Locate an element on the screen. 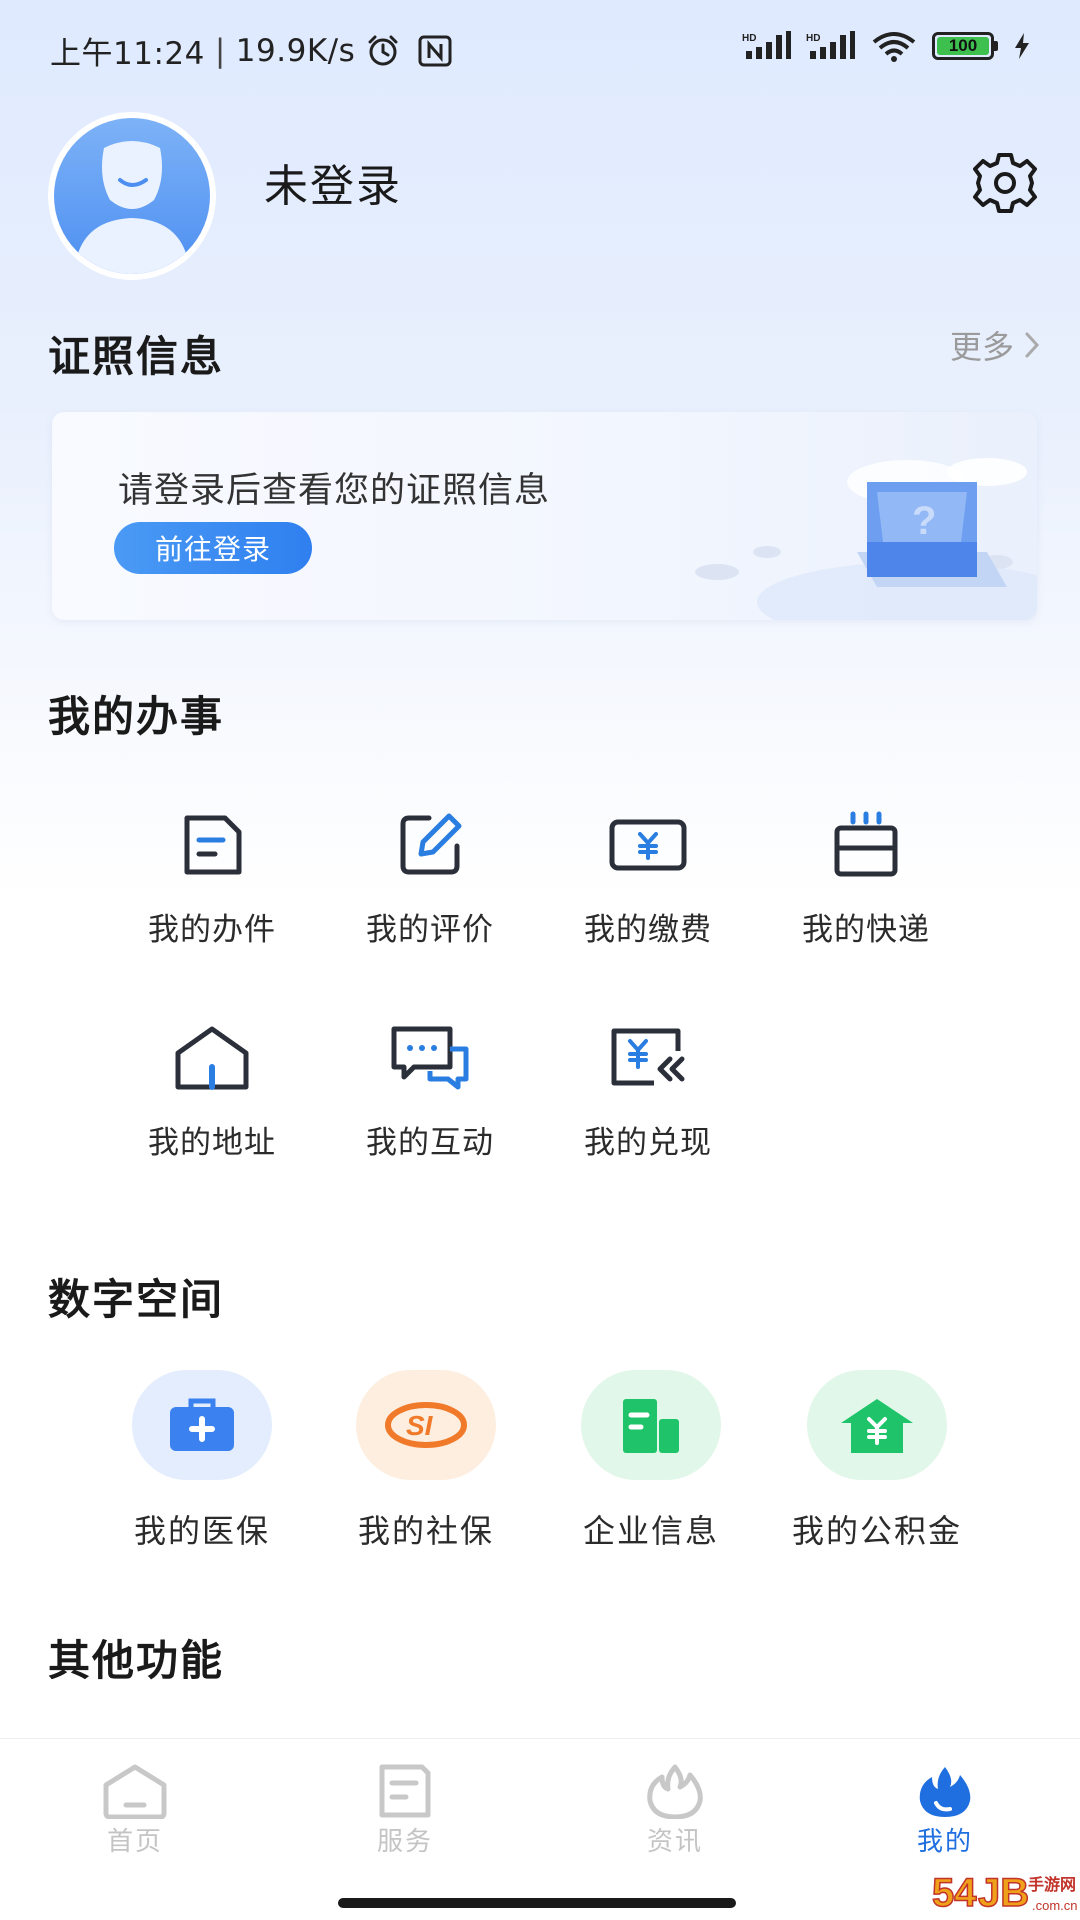 This screenshot has width=1080, height=1920. nav-label: 首页 is located at coordinates (134, 1842).